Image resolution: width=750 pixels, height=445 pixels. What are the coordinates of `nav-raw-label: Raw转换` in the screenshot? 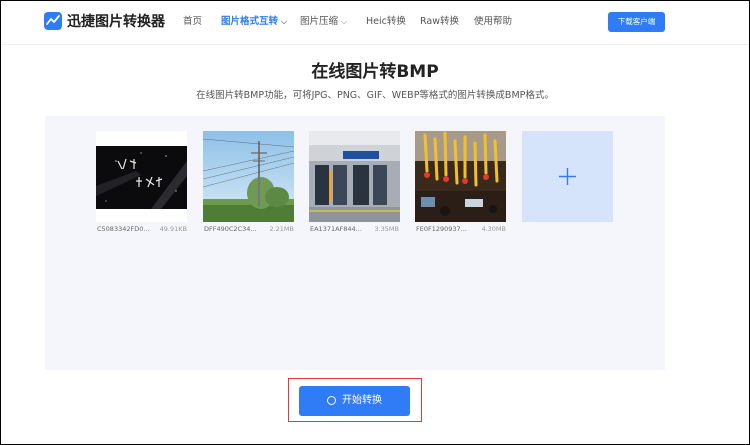 It's located at (439, 21).